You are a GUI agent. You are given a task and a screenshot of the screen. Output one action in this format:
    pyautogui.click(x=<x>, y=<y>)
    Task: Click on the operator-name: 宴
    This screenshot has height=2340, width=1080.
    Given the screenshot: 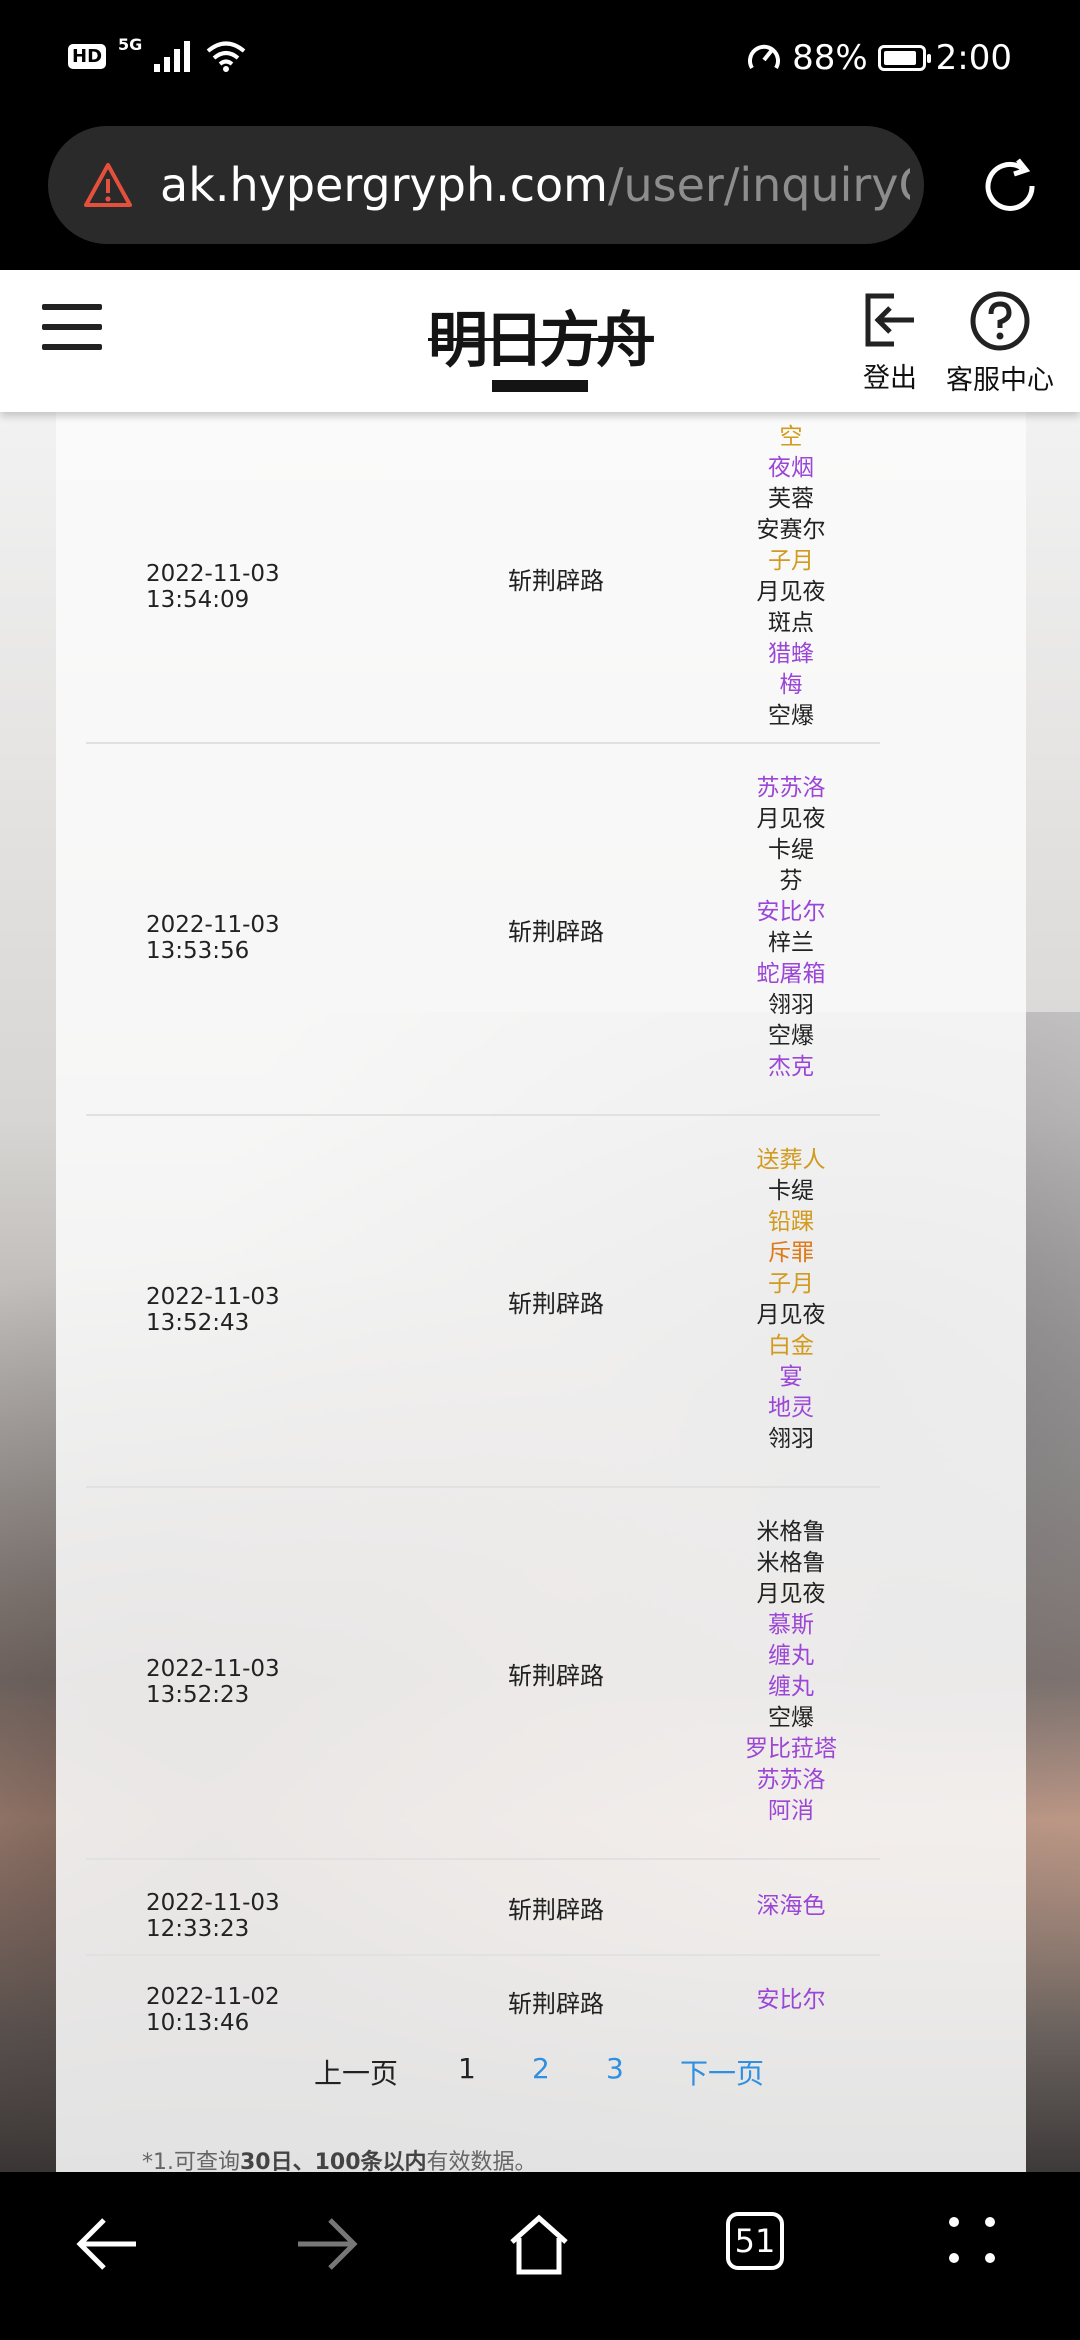 What is the action you would take?
    pyautogui.click(x=791, y=1377)
    